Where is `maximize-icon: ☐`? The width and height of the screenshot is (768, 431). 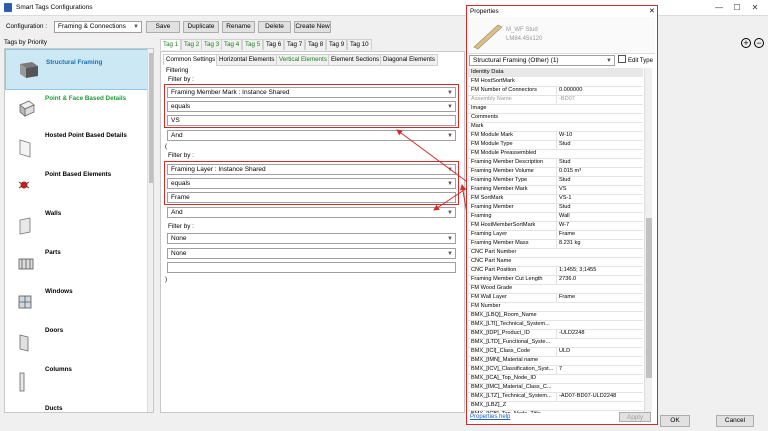 maximize-icon: ☐ is located at coordinates (737, 8).